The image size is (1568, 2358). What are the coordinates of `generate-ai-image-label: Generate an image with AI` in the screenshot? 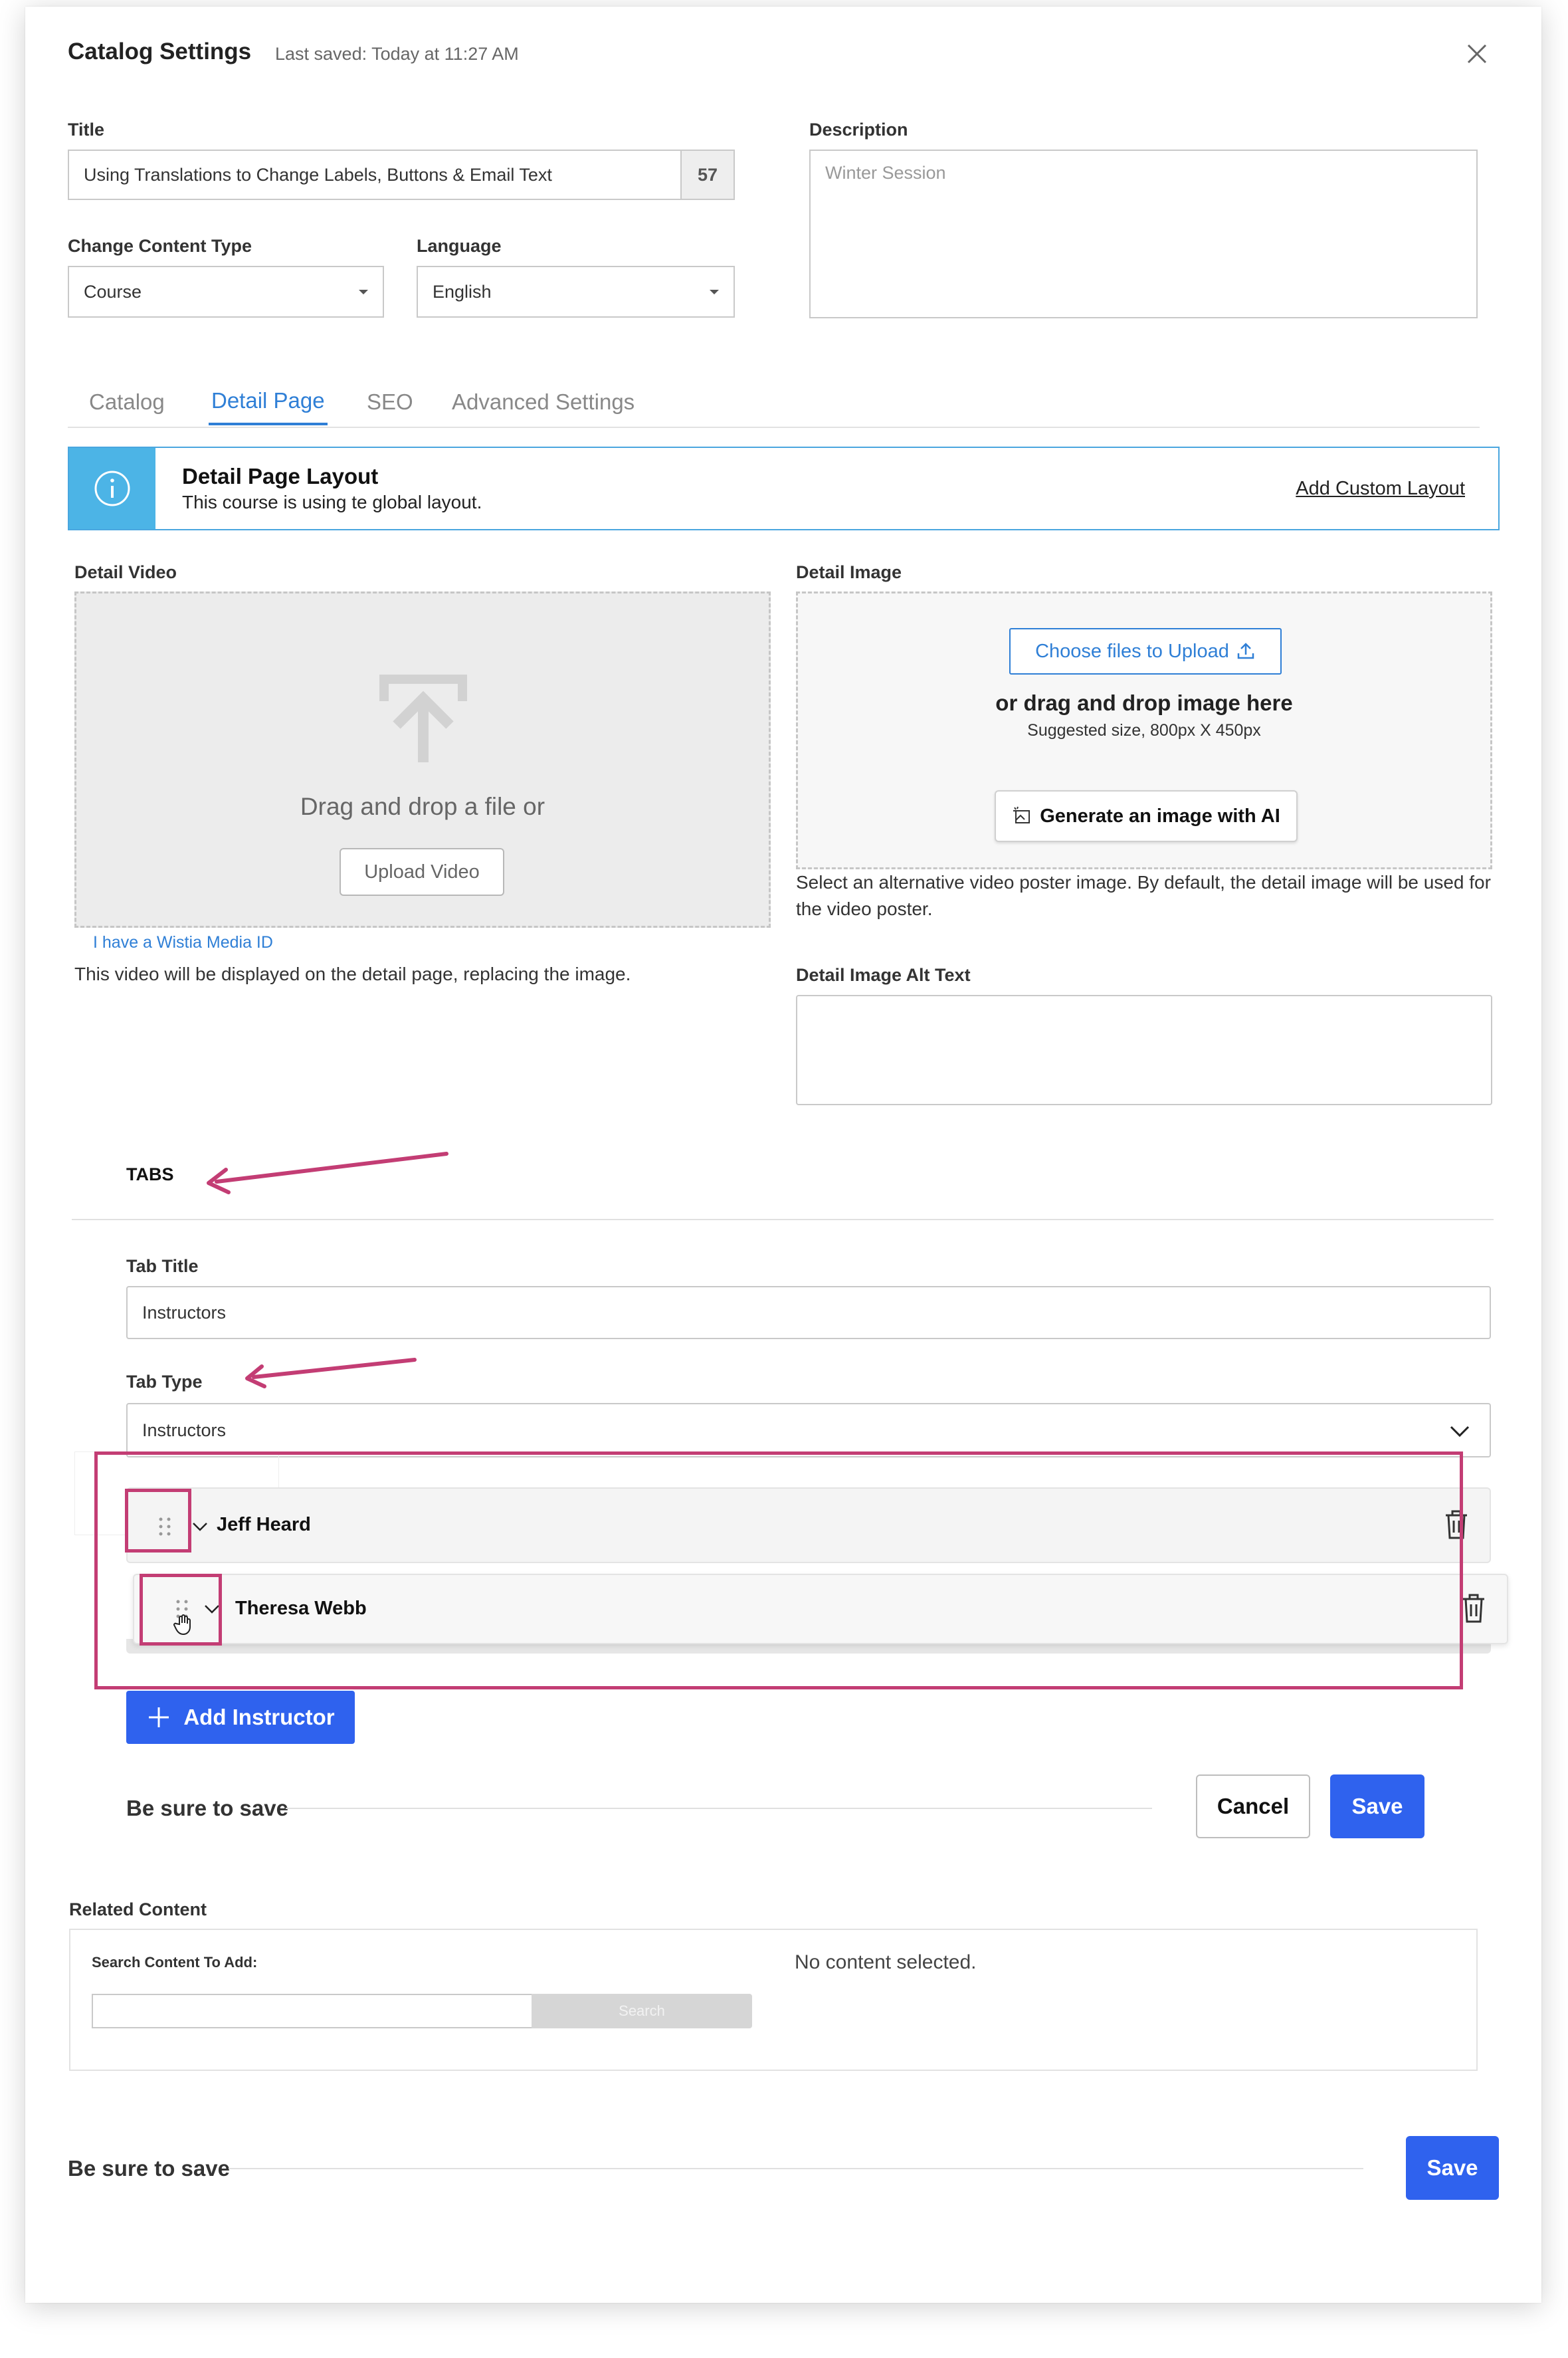 It's located at (1160, 816).